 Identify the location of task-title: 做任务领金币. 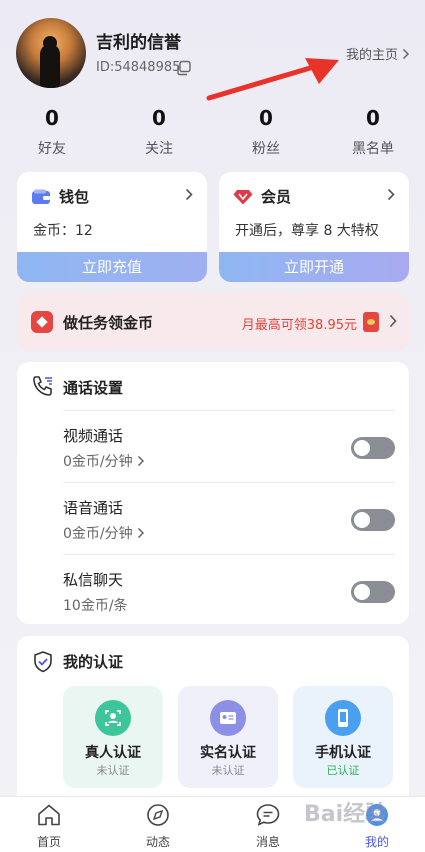
(108, 323).